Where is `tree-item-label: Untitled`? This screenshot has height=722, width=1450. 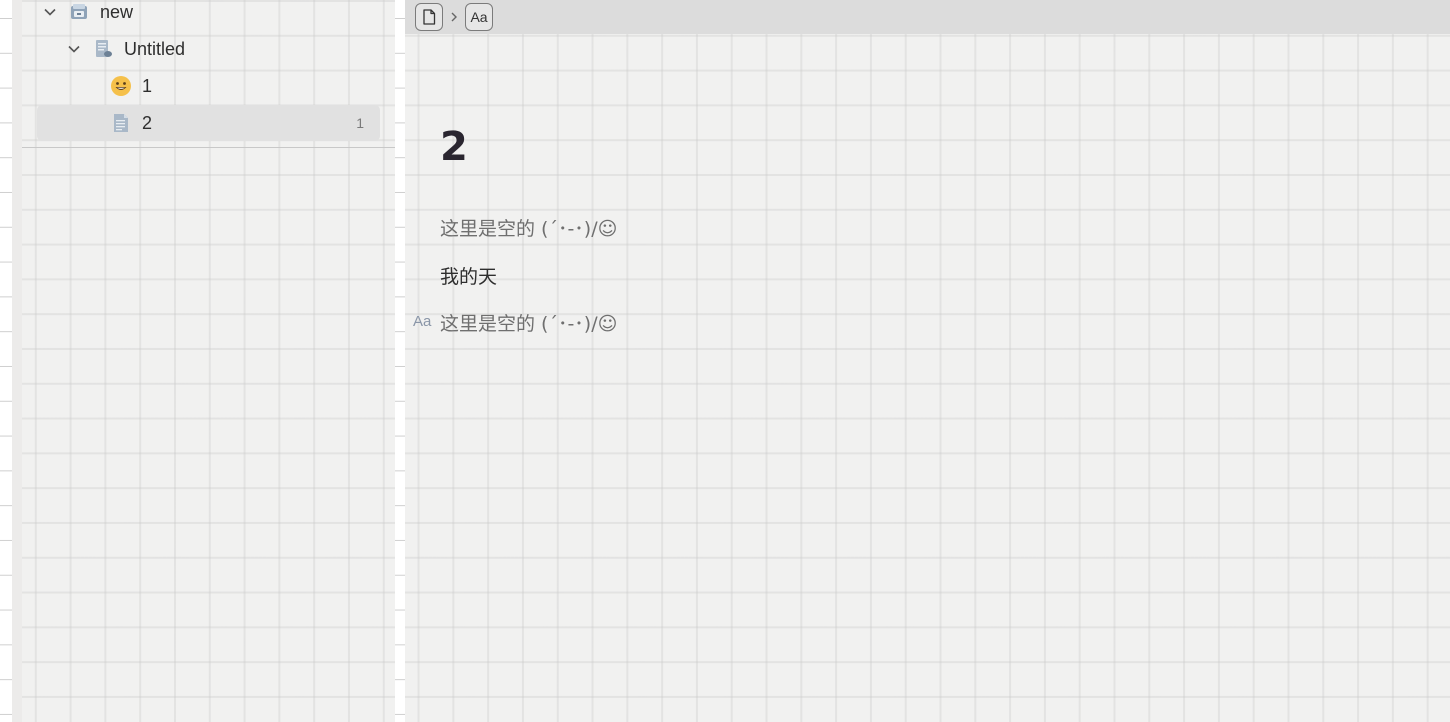
tree-item-label: Untitled is located at coordinates (155, 48).